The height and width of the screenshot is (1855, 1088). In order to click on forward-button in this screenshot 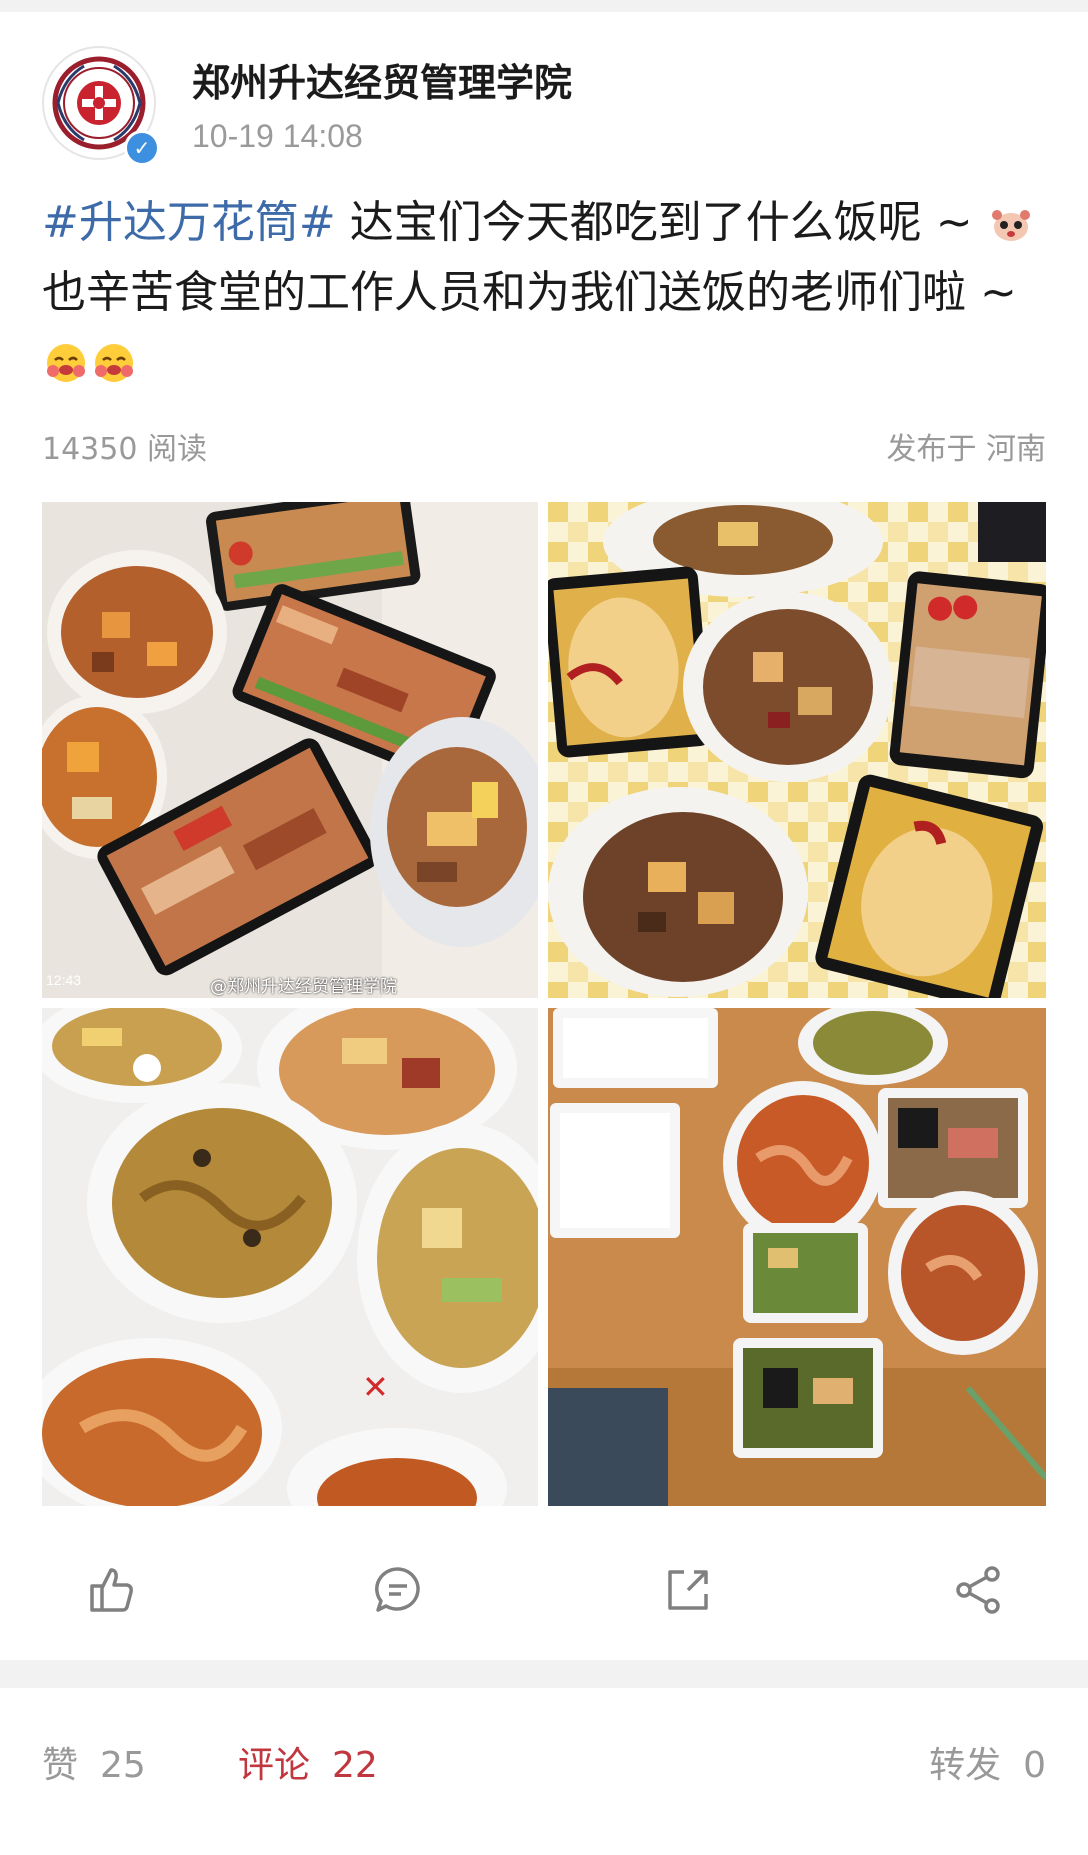, I will do `click(978, 1590)`.